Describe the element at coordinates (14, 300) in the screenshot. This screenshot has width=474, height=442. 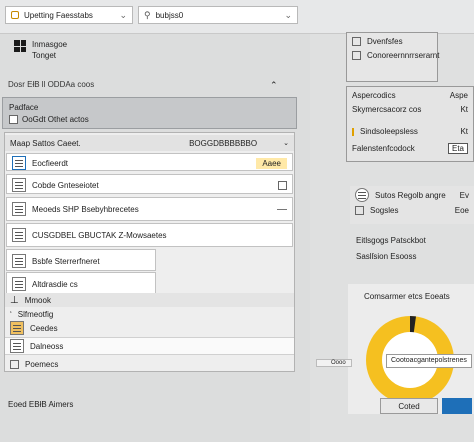
I see `tool-icon: ⊥` at that location.